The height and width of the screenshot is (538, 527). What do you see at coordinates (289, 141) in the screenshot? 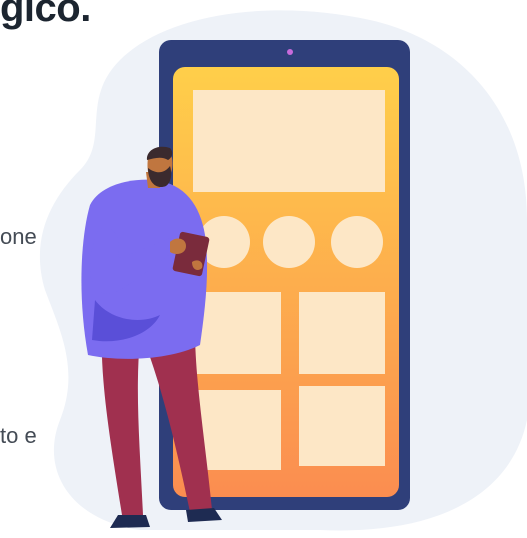
I see `screen-banner-tile` at bounding box center [289, 141].